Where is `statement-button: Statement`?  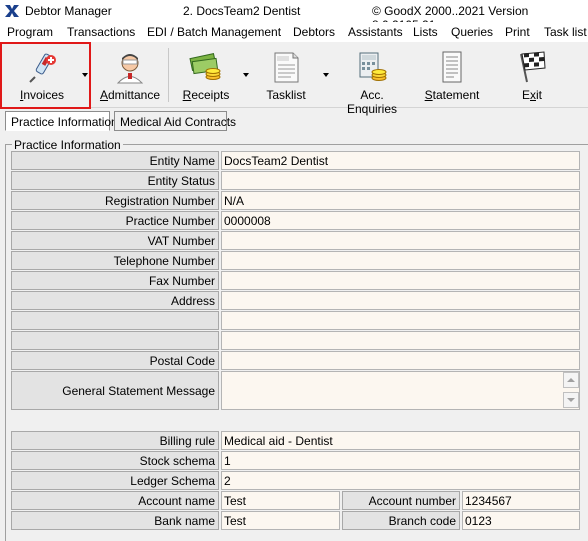 statement-button: Statement is located at coordinates (452, 75).